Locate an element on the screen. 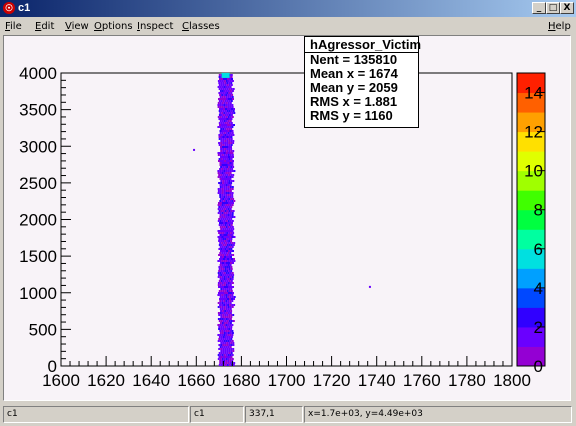 Image resolution: width=576 pixels, height=426 pixels. title-bar: ☉ c1 _ □ X is located at coordinates (288, 8).